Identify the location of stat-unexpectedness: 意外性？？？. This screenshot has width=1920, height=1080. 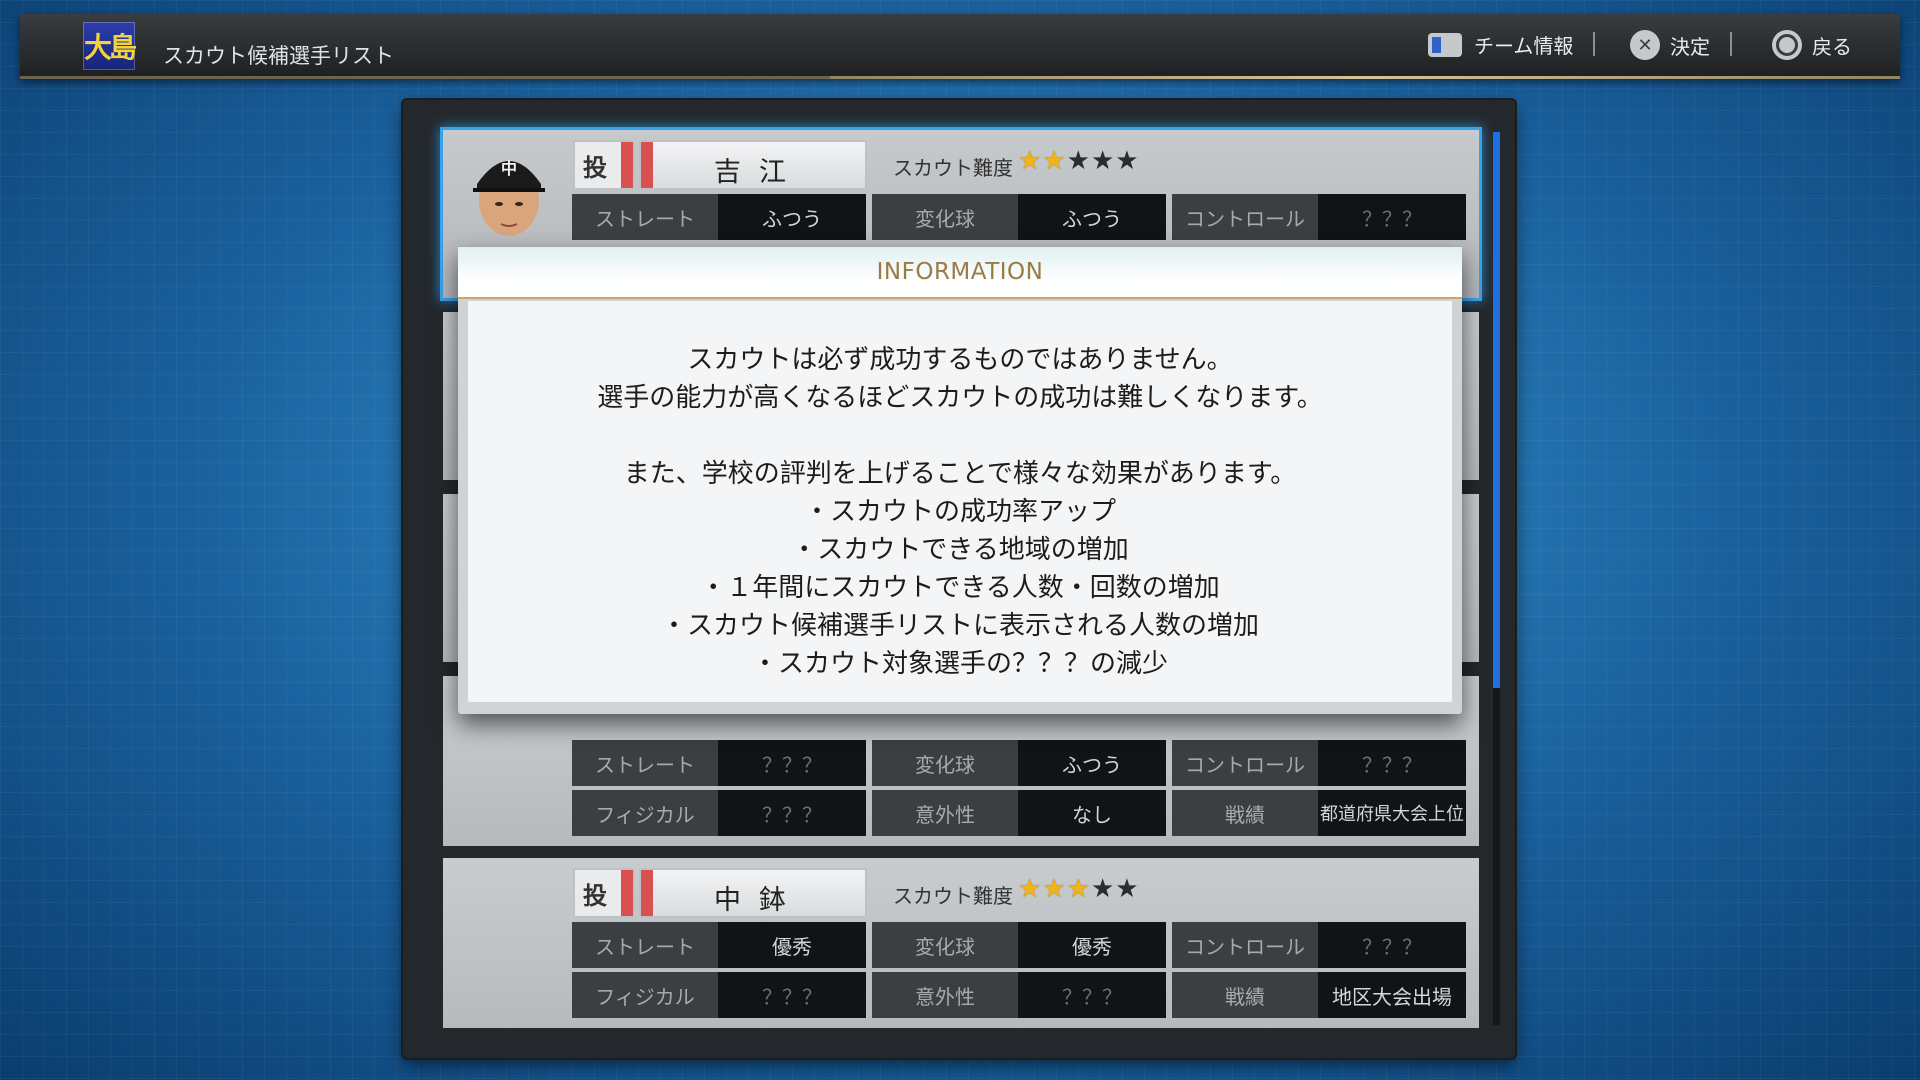
(1019, 995).